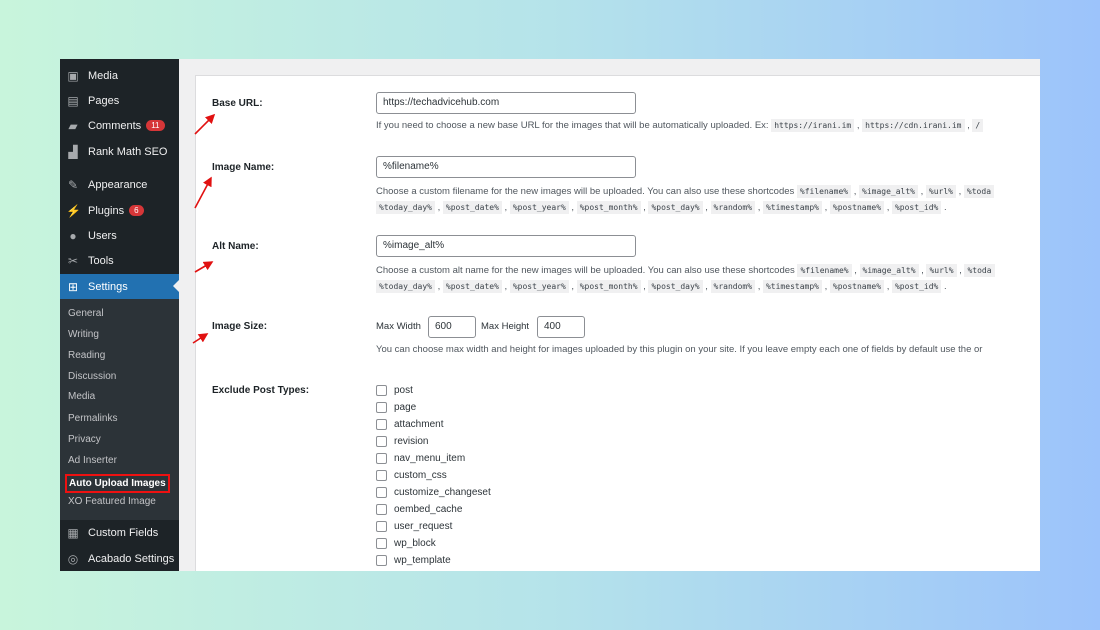 The image size is (1100, 630). Describe the element at coordinates (561, 327) in the screenshot. I see `max-height-input: 400` at that location.